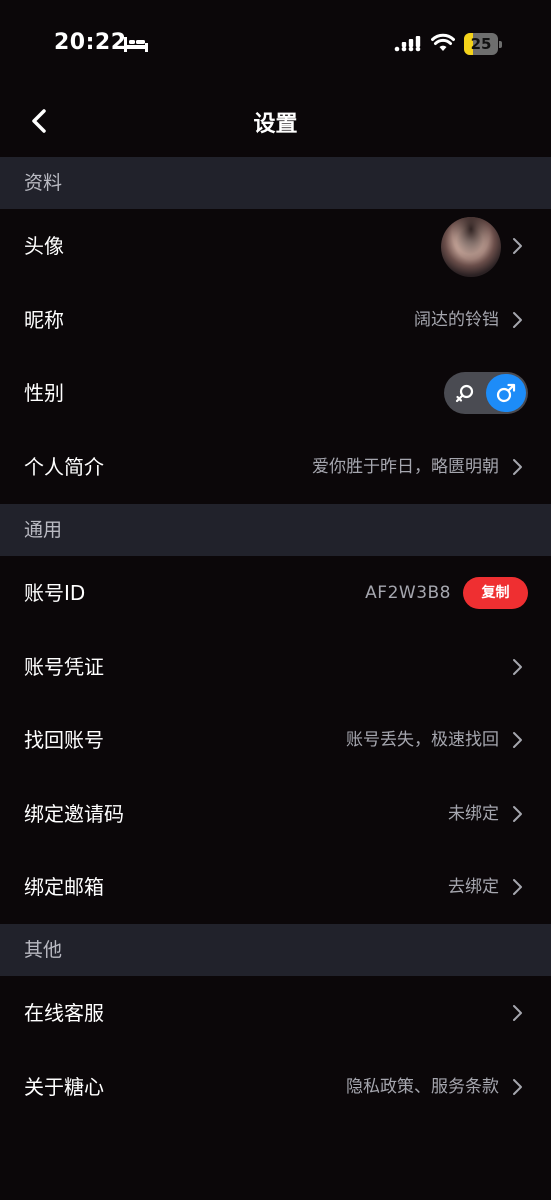  I want to click on avatar, so click(471, 247).